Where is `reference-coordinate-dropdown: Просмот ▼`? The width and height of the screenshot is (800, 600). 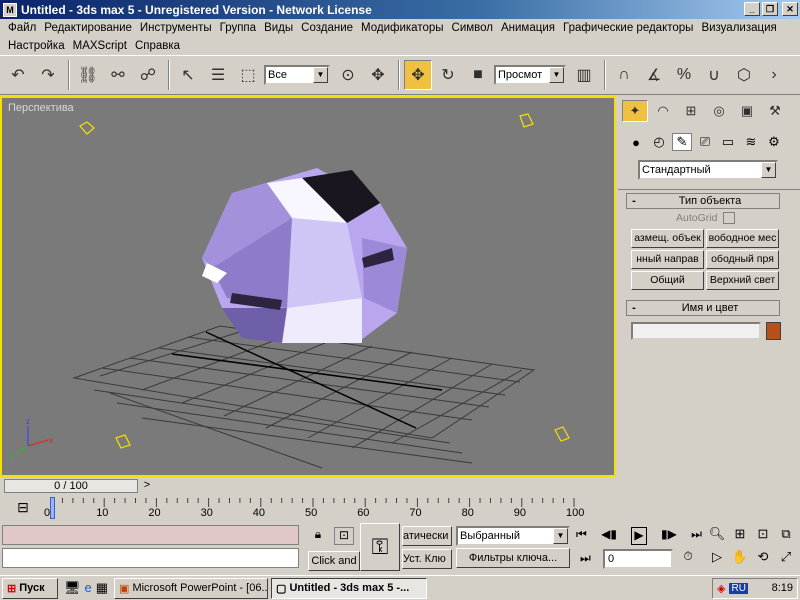
reference-coordinate-dropdown: Просмот ▼ is located at coordinates (530, 75).